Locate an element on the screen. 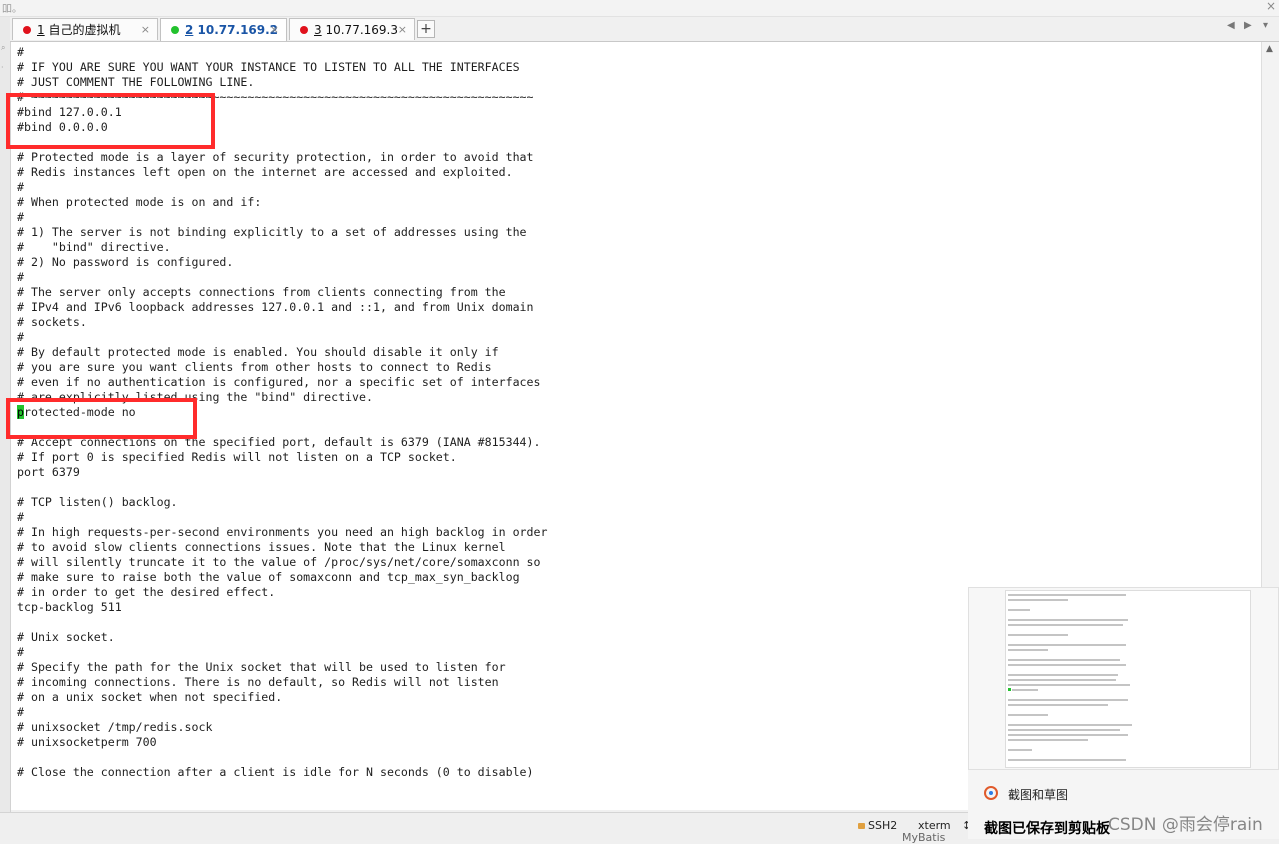 Image resolution: width=1279 pixels, height=844 pixels. scroll-up-icon: ▲ is located at coordinates (1269, 49).